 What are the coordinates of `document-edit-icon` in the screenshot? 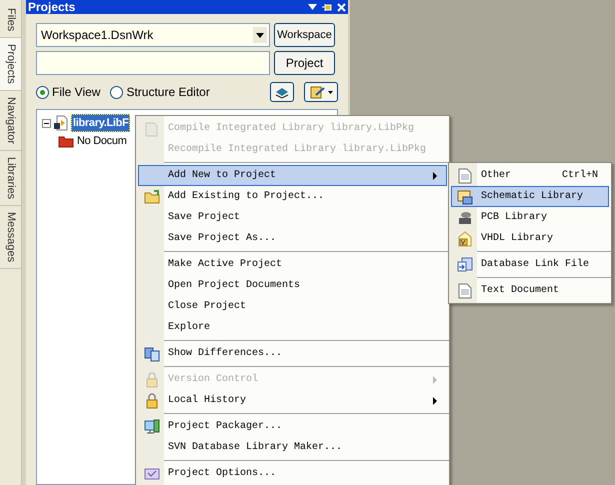 It's located at (317, 92).